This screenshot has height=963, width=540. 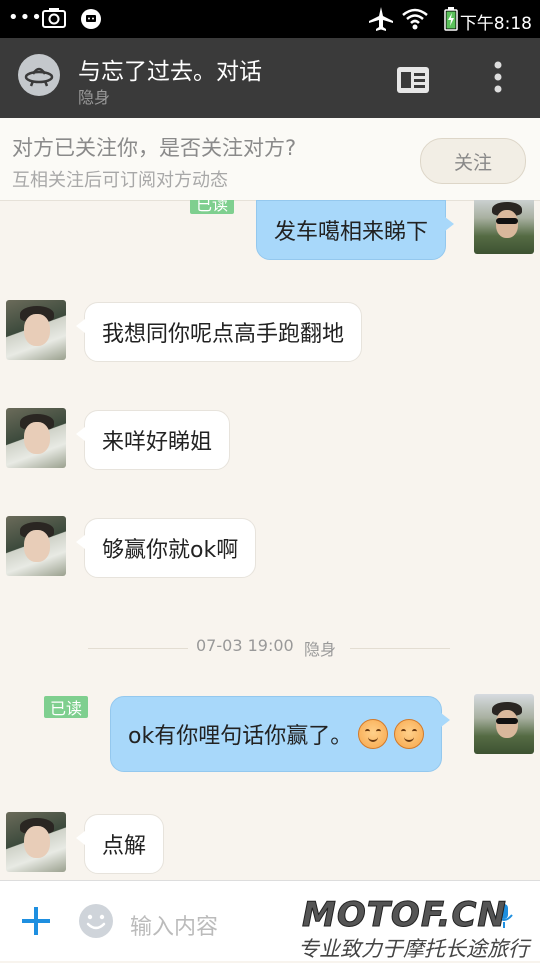 I want to click on message-bubble-received: 够赢你就ok啊, so click(x=166, y=548).